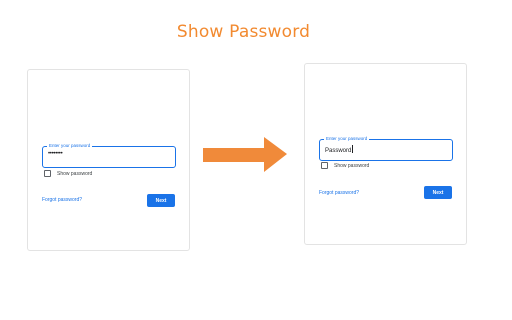 Image resolution: width=512 pixels, height=320 pixels. Describe the element at coordinates (386, 148) in the screenshot. I see `password-field: Enter your password Password` at that location.